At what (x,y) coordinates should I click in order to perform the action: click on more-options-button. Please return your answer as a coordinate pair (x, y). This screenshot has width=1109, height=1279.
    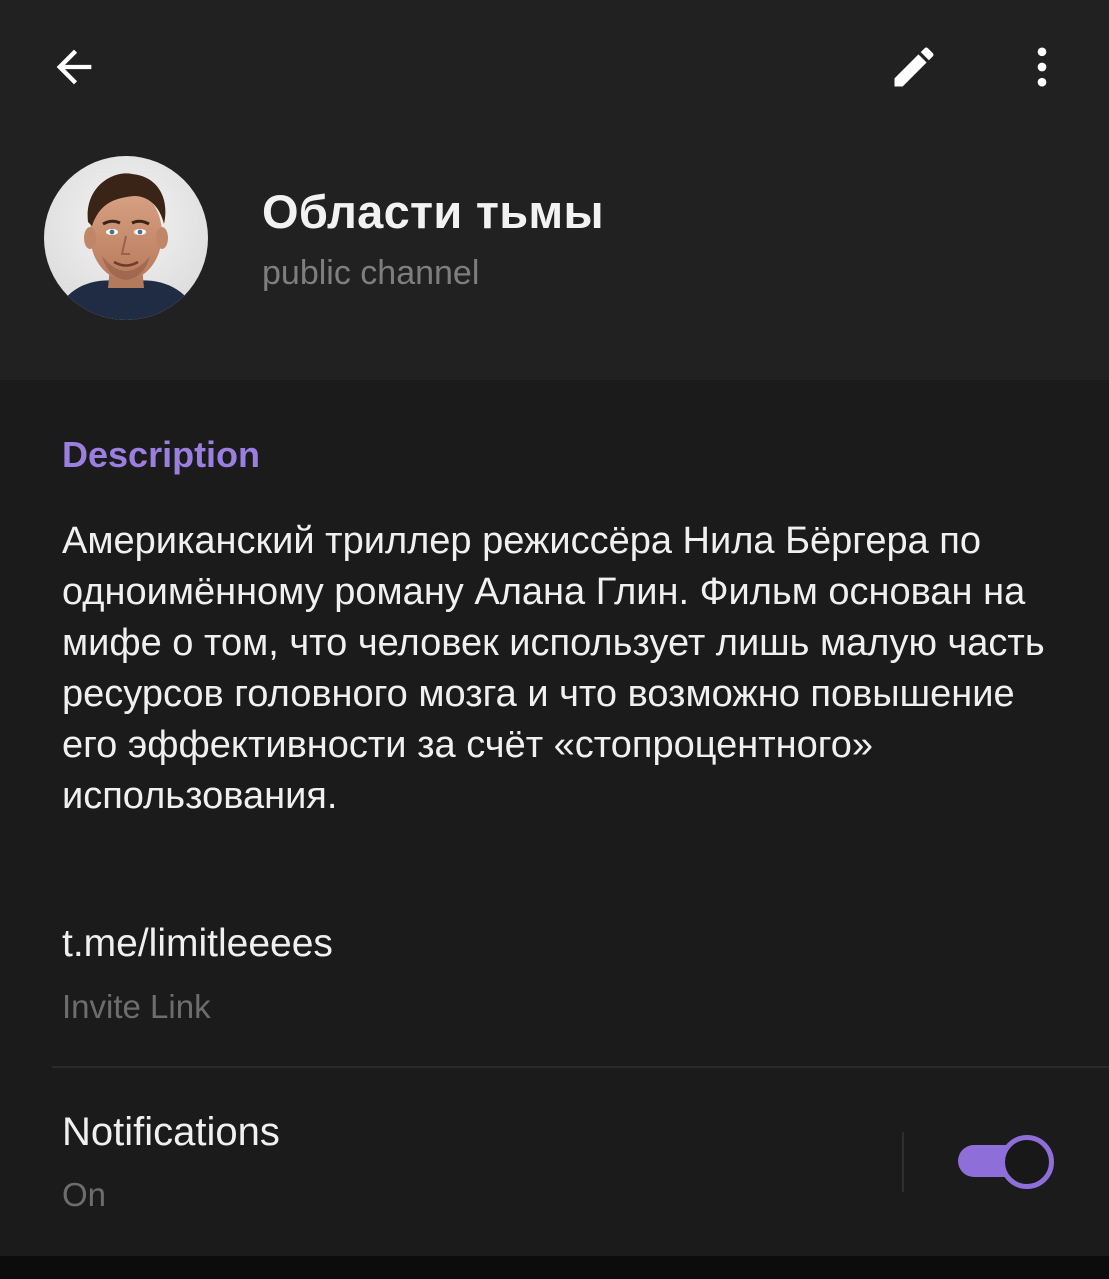
    Looking at the image, I should click on (1042, 67).